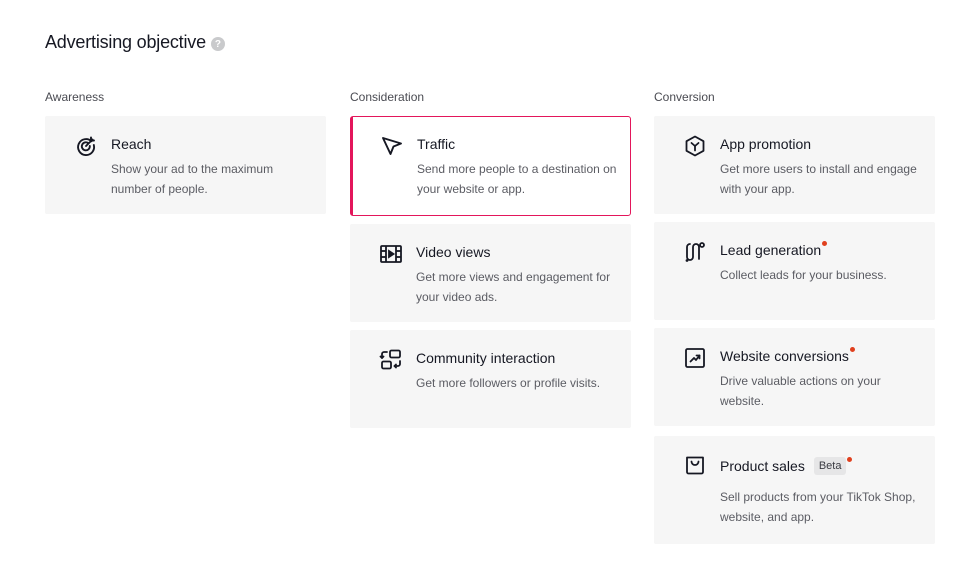  What do you see at coordinates (684, 97) in the screenshot?
I see `column-heading-conversion: Conversion` at bounding box center [684, 97].